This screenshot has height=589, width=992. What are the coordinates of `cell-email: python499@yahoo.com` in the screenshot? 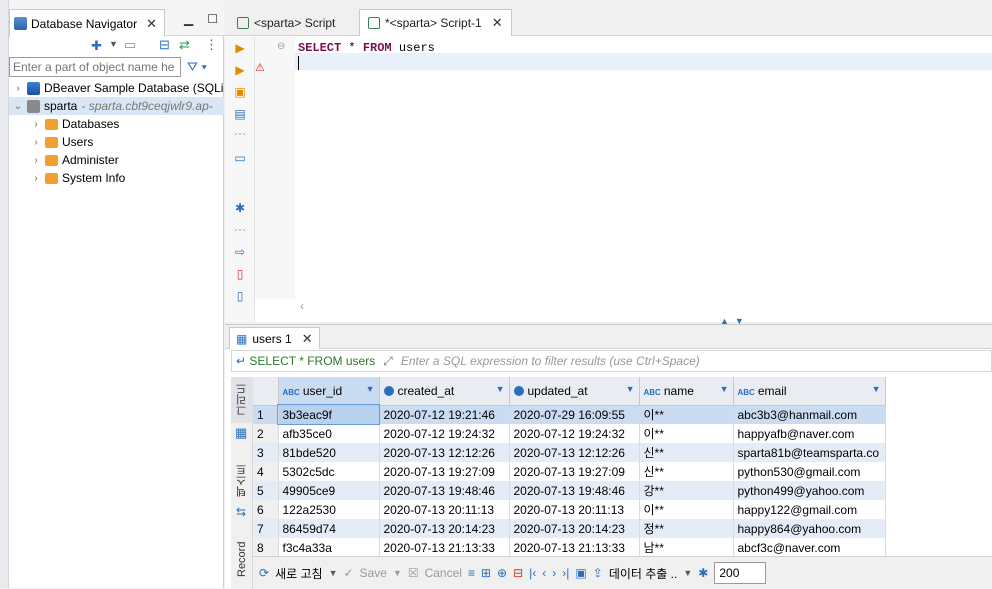 It's located at (809, 490).